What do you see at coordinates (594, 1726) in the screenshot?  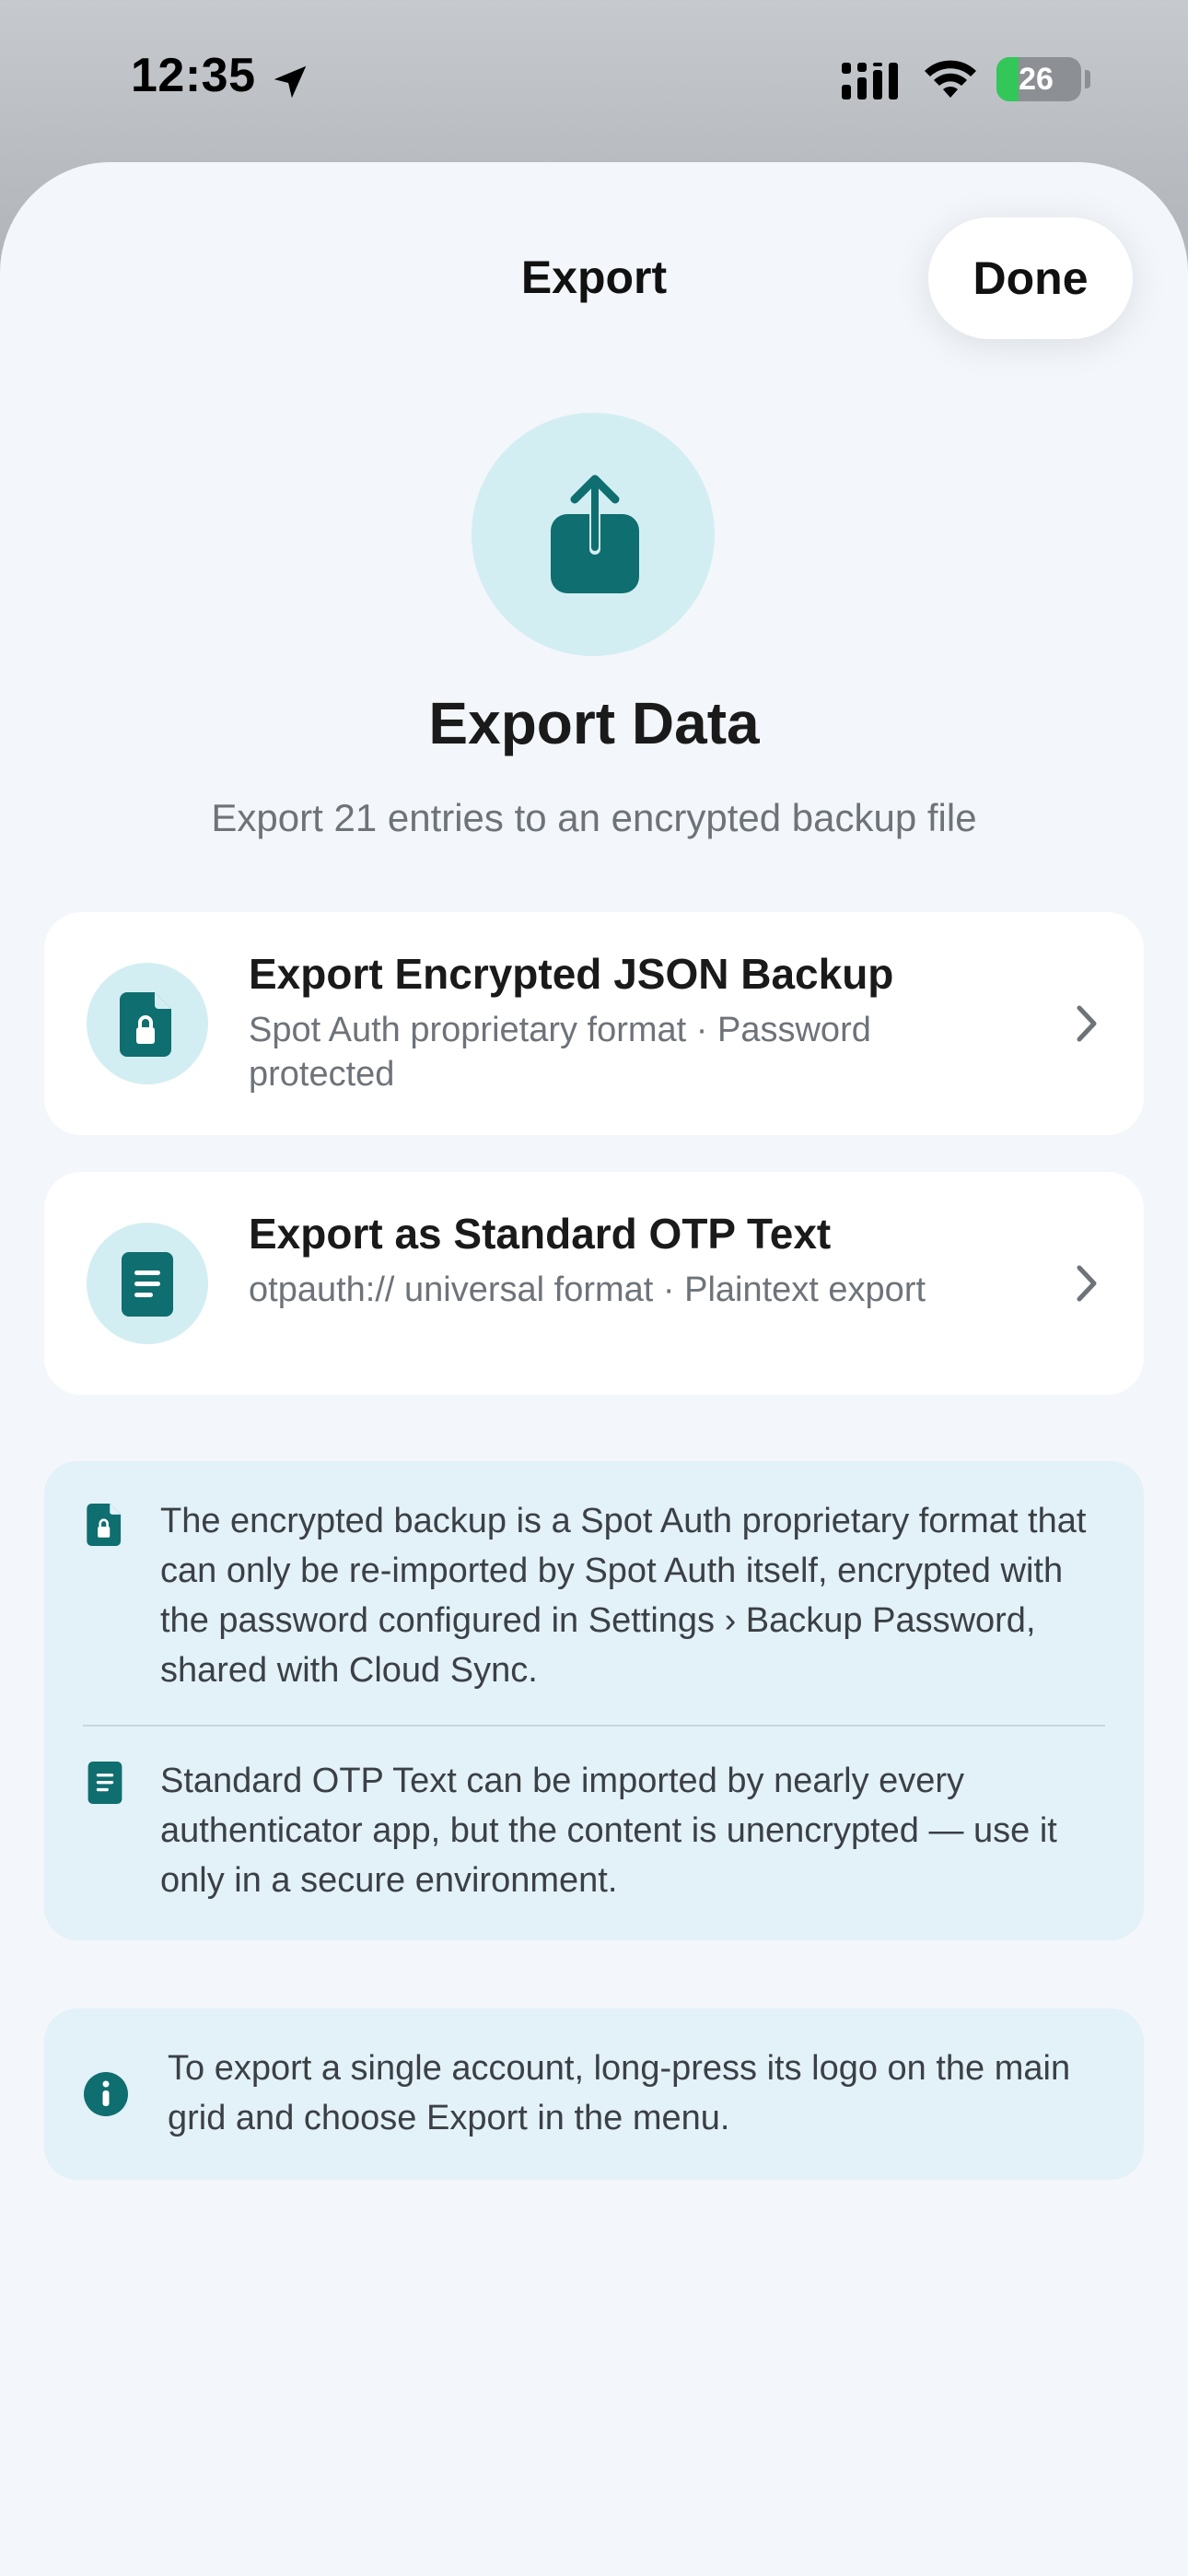 I see `note-divider` at bounding box center [594, 1726].